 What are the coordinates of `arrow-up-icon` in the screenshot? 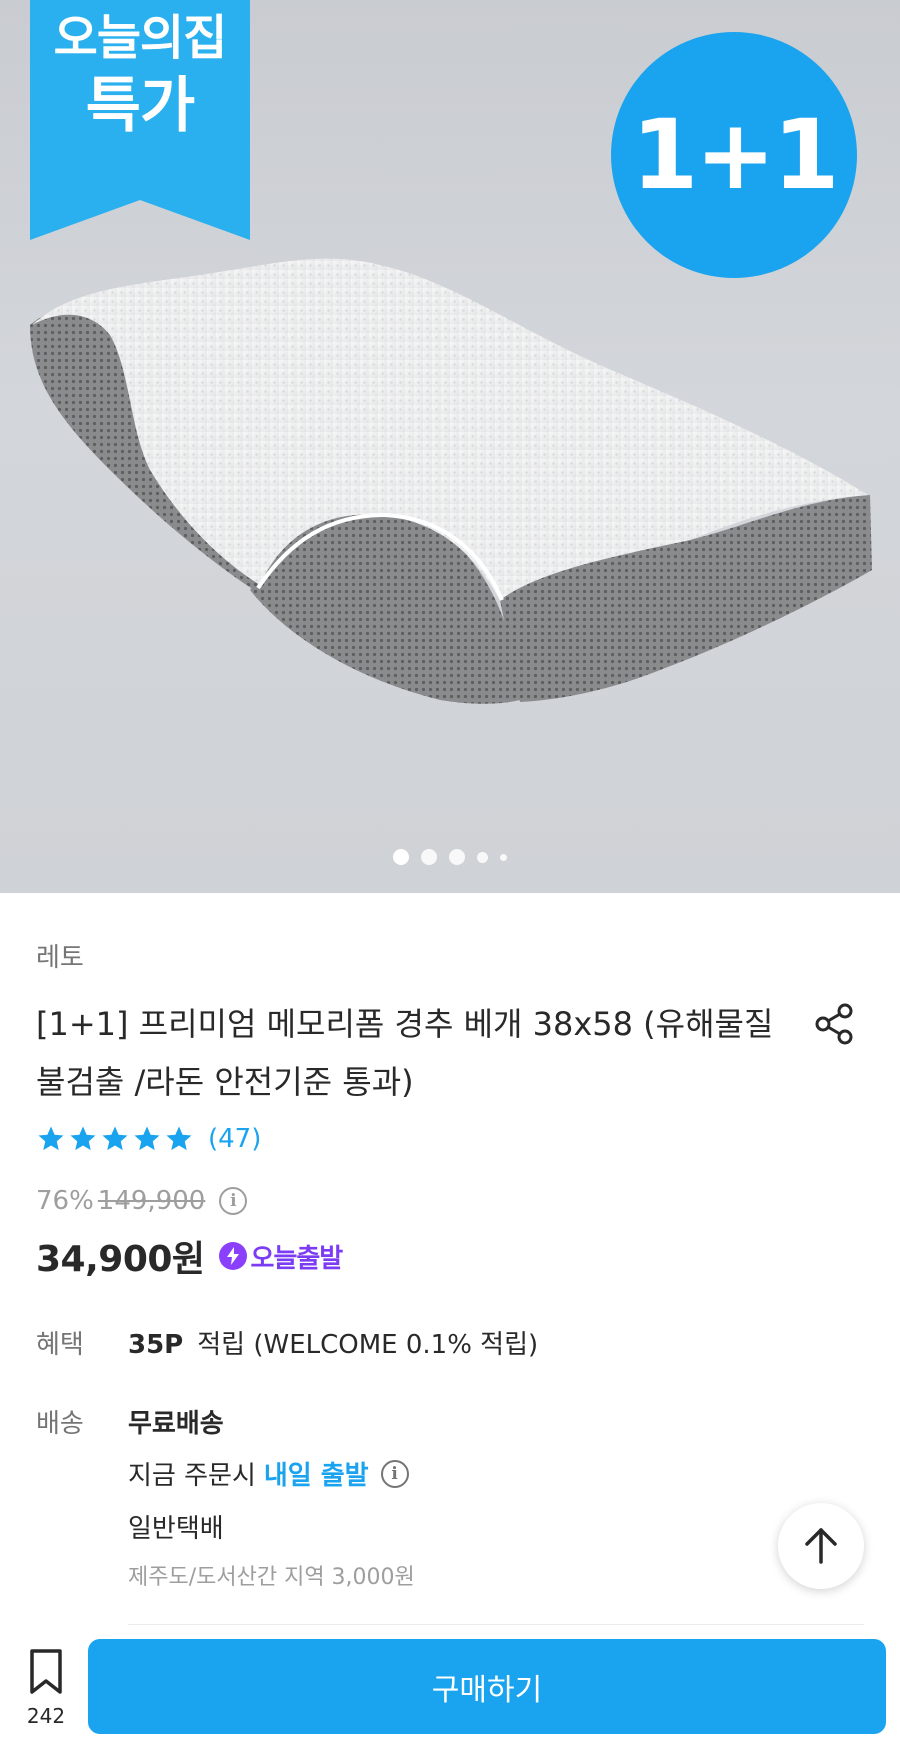 It's located at (821, 1546).